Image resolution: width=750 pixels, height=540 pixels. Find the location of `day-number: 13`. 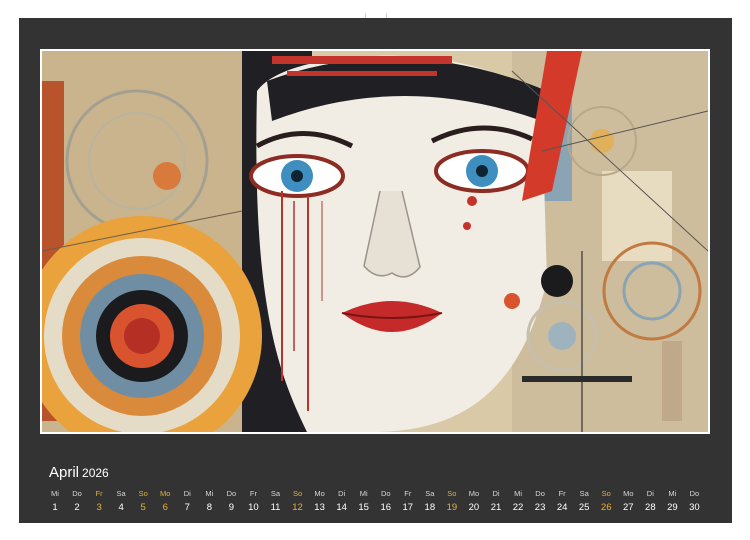

day-number: 13 is located at coordinates (319, 507).